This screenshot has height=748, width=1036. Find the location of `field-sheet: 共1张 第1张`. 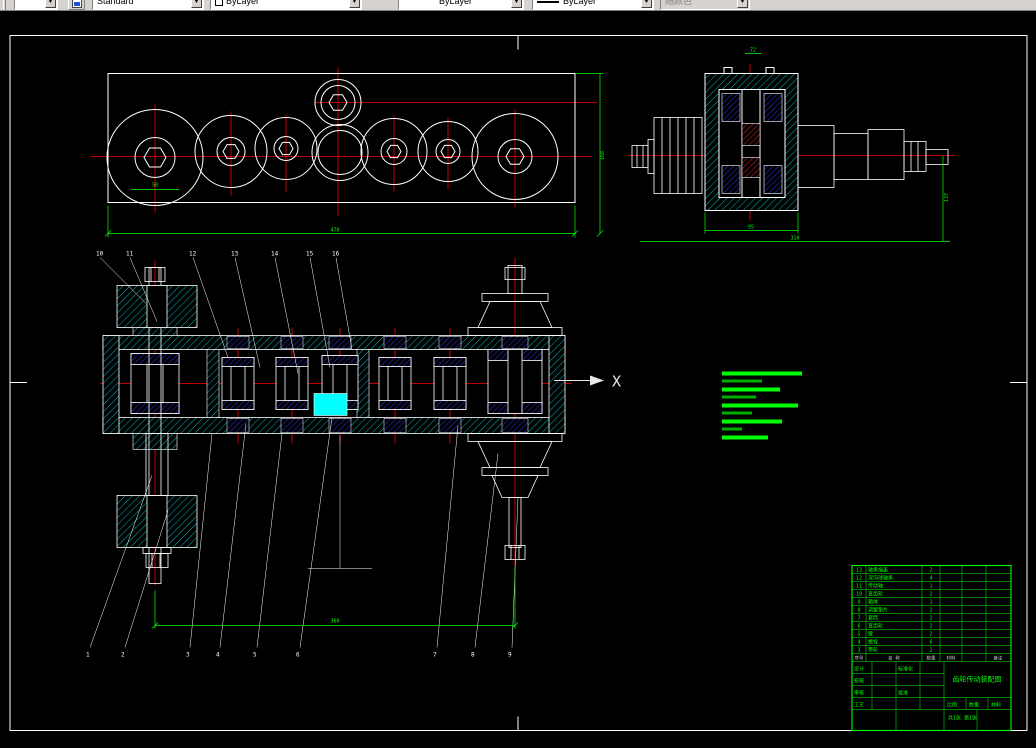

field-sheet: 共1张 第1张 is located at coordinates (962, 718).